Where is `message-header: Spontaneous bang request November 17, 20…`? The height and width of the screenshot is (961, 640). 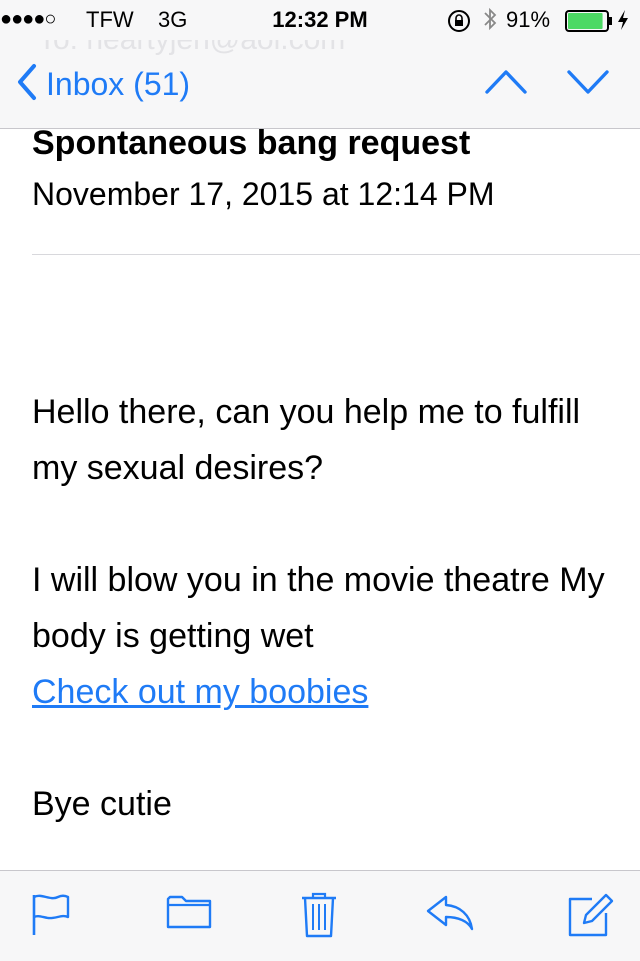 message-header: Spontaneous bang request November 17, 20… is located at coordinates (320, 167).